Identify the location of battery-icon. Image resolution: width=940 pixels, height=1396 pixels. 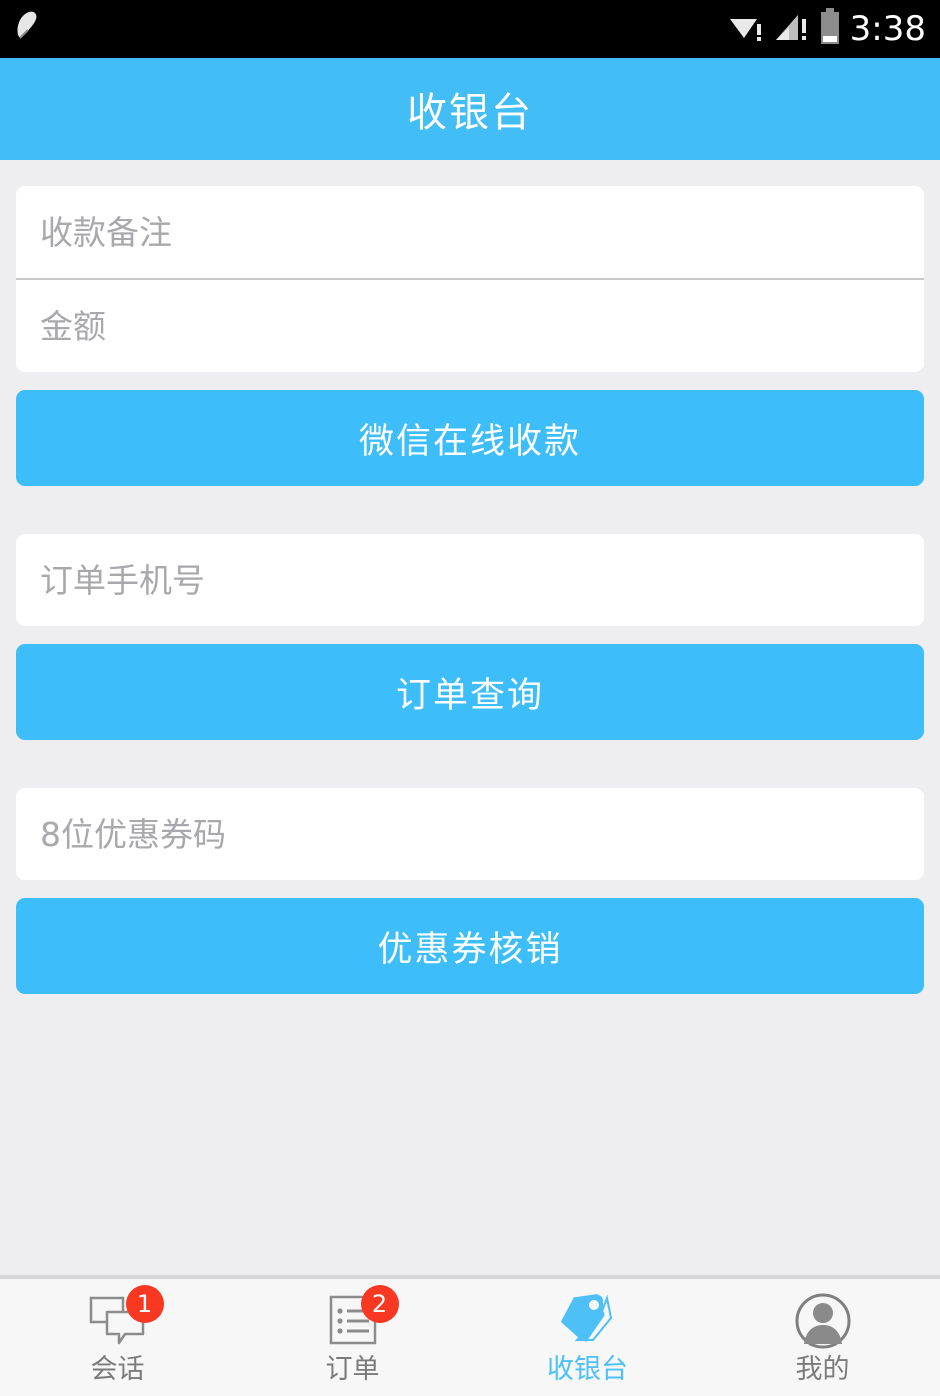
(830, 29).